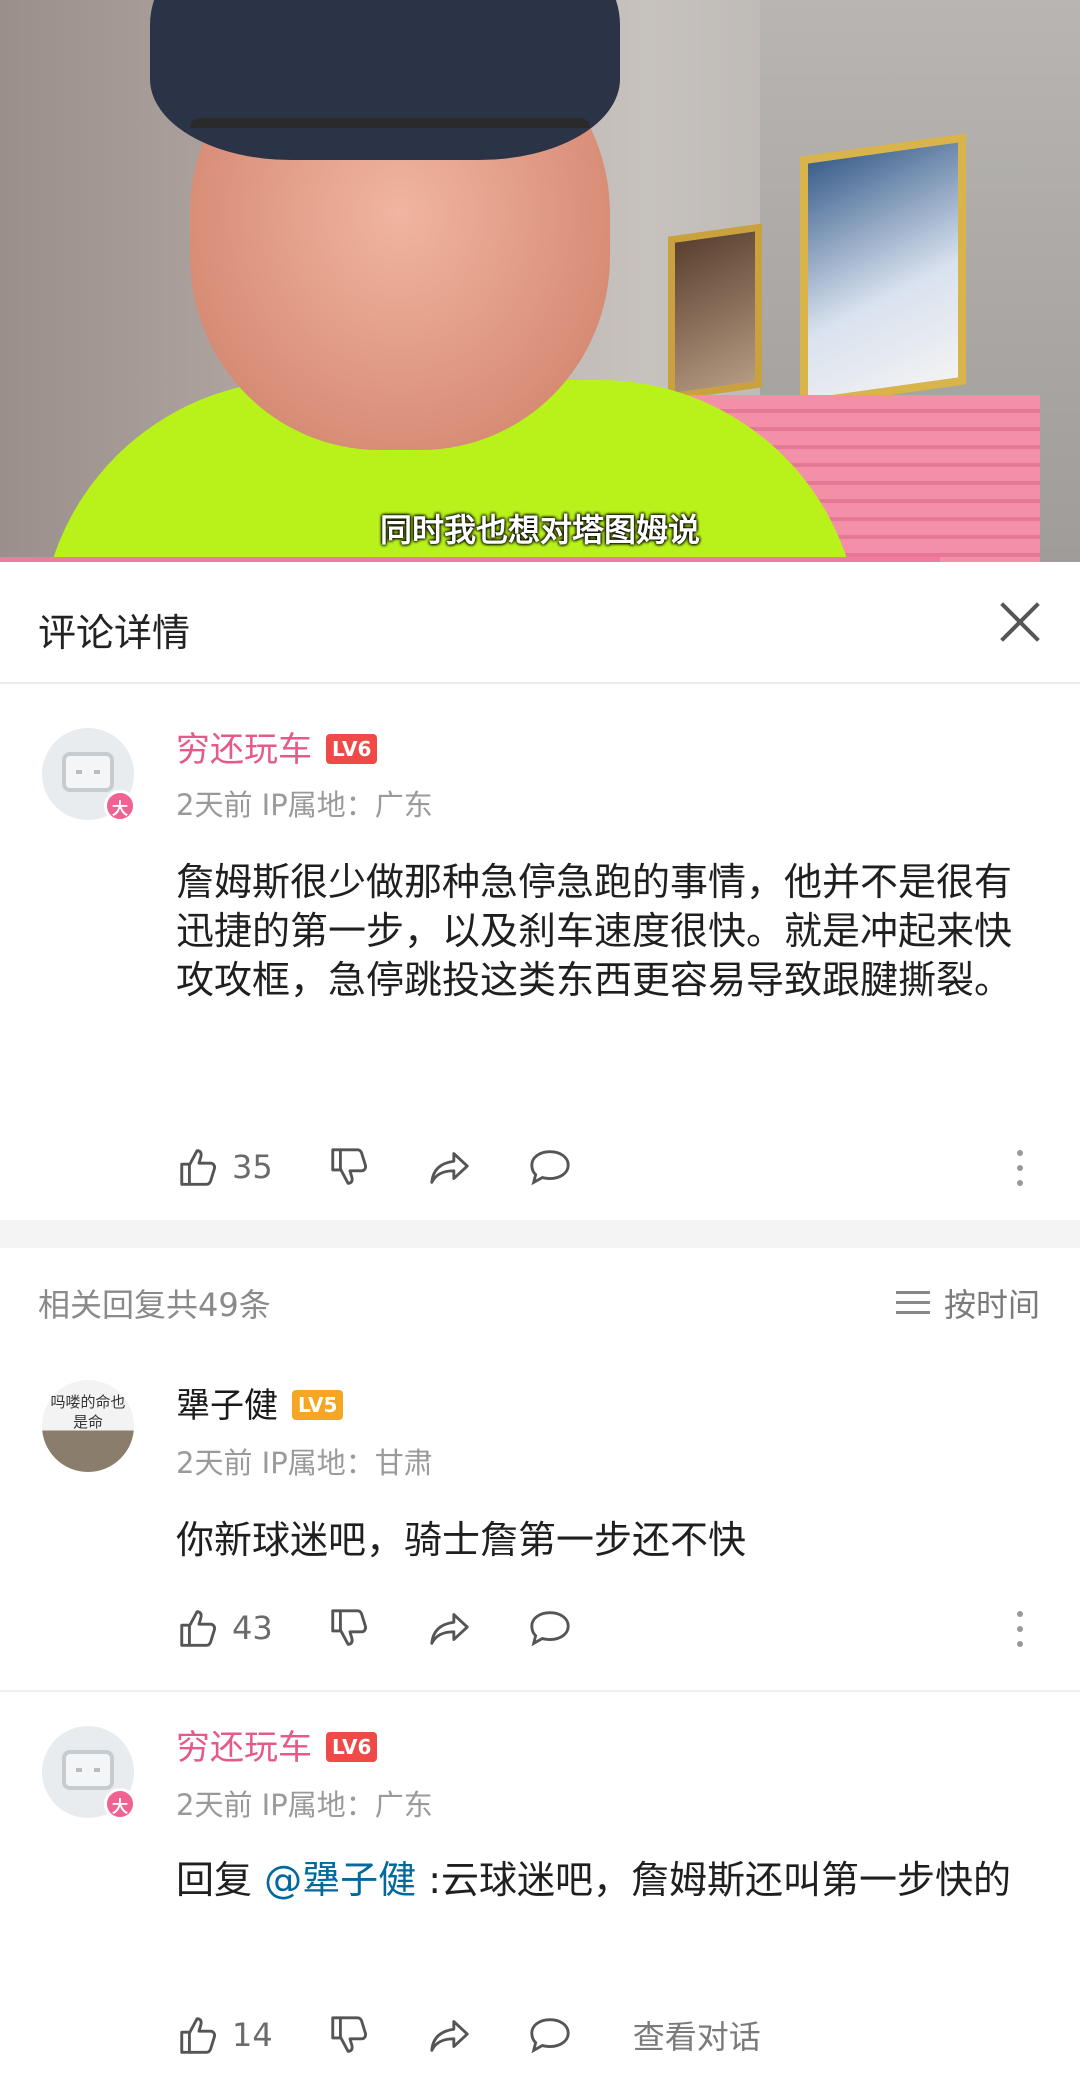 This screenshot has height=2077, width=1080. Describe the element at coordinates (154, 1305) in the screenshot. I see `reply-count: 相关回复共49条` at that location.